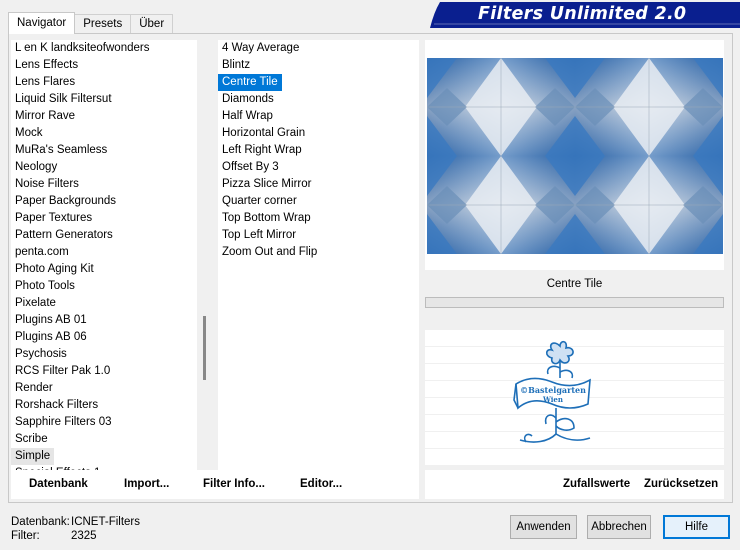 The height and width of the screenshot is (550, 740). What do you see at coordinates (318, 201) in the screenshot?
I see `filter-item: Quarter corner` at bounding box center [318, 201].